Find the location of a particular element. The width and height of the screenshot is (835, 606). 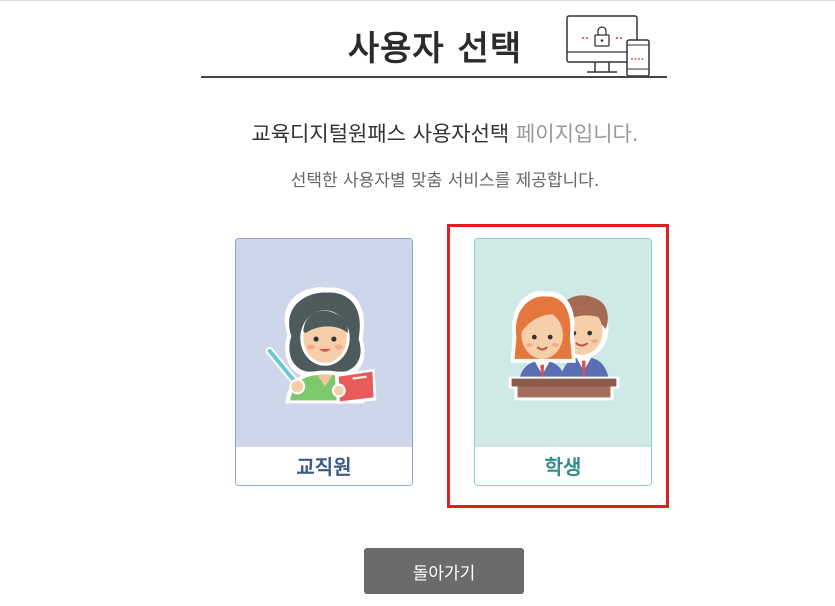

intro-text: 교육디지털원패스 사용자선택 페이지입니다. is located at coordinates (417, 133).